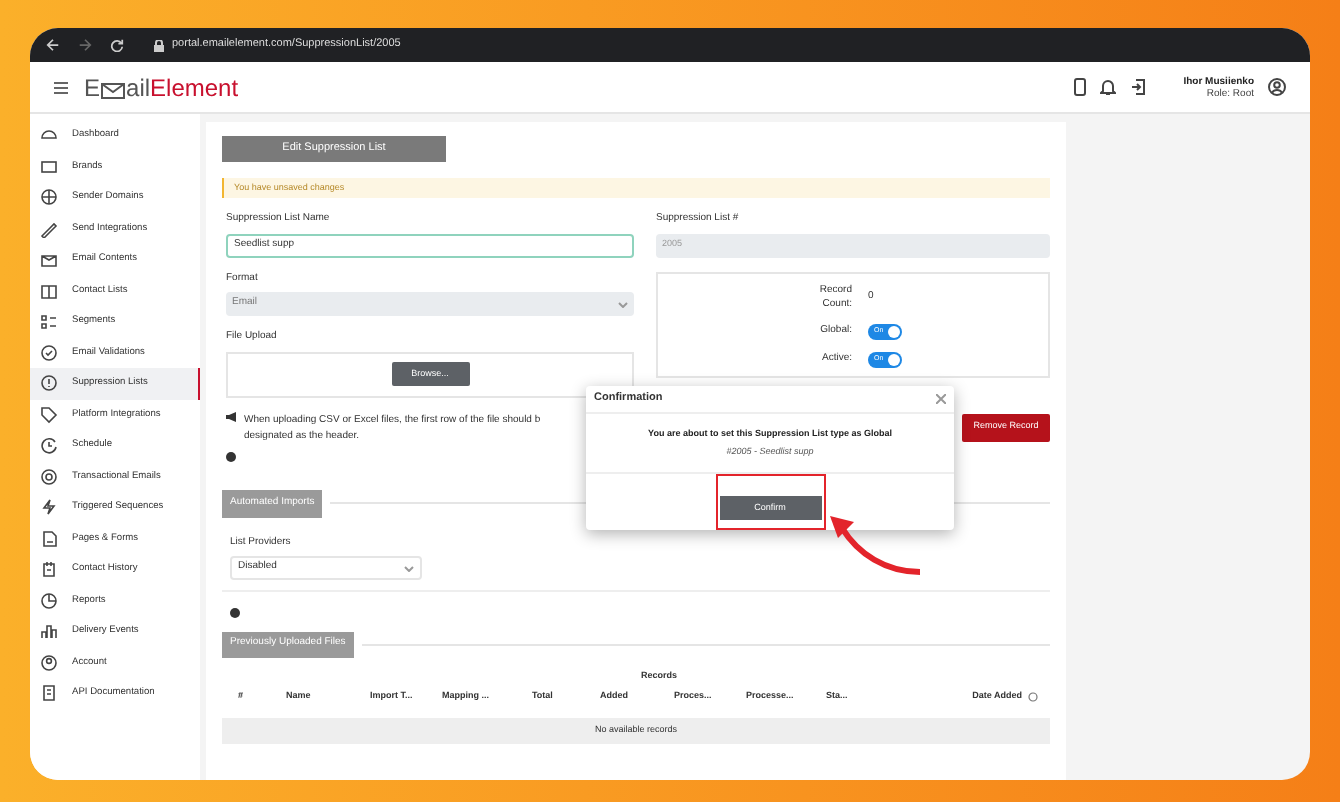 The width and height of the screenshot is (1340, 802). What do you see at coordinates (49, 507) in the screenshot?
I see `lightning-icon` at bounding box center [49, 507].